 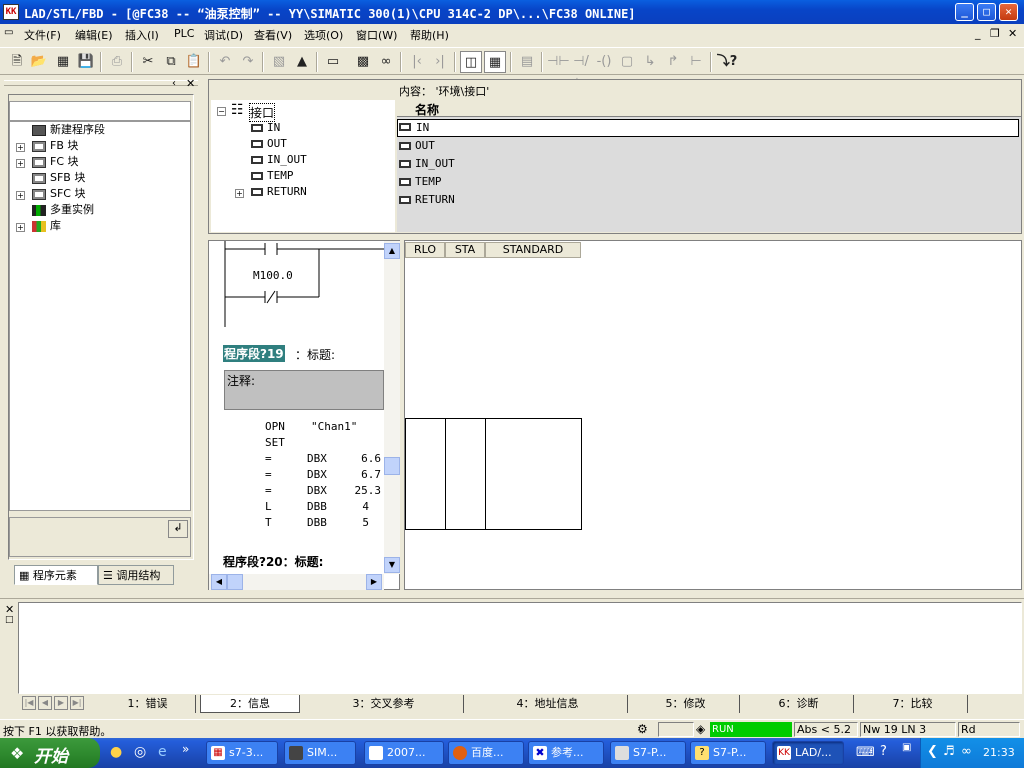 What do you see at coordinates (425, 146) in the screenshot?
I see `list-item-out: OUT` at bounding box center [425, 146].